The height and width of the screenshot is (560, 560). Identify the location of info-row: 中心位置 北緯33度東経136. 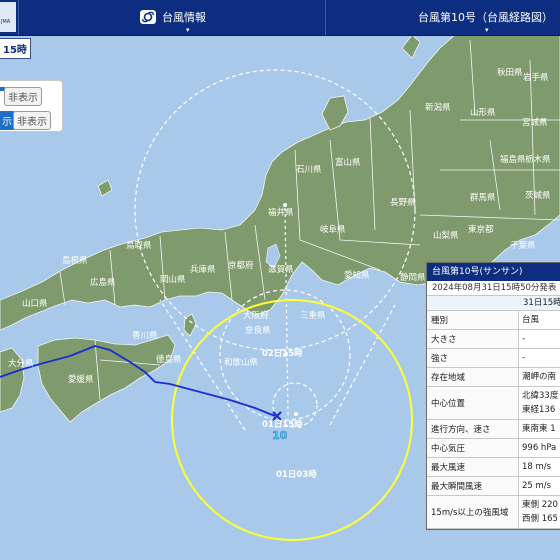
(493, 403).